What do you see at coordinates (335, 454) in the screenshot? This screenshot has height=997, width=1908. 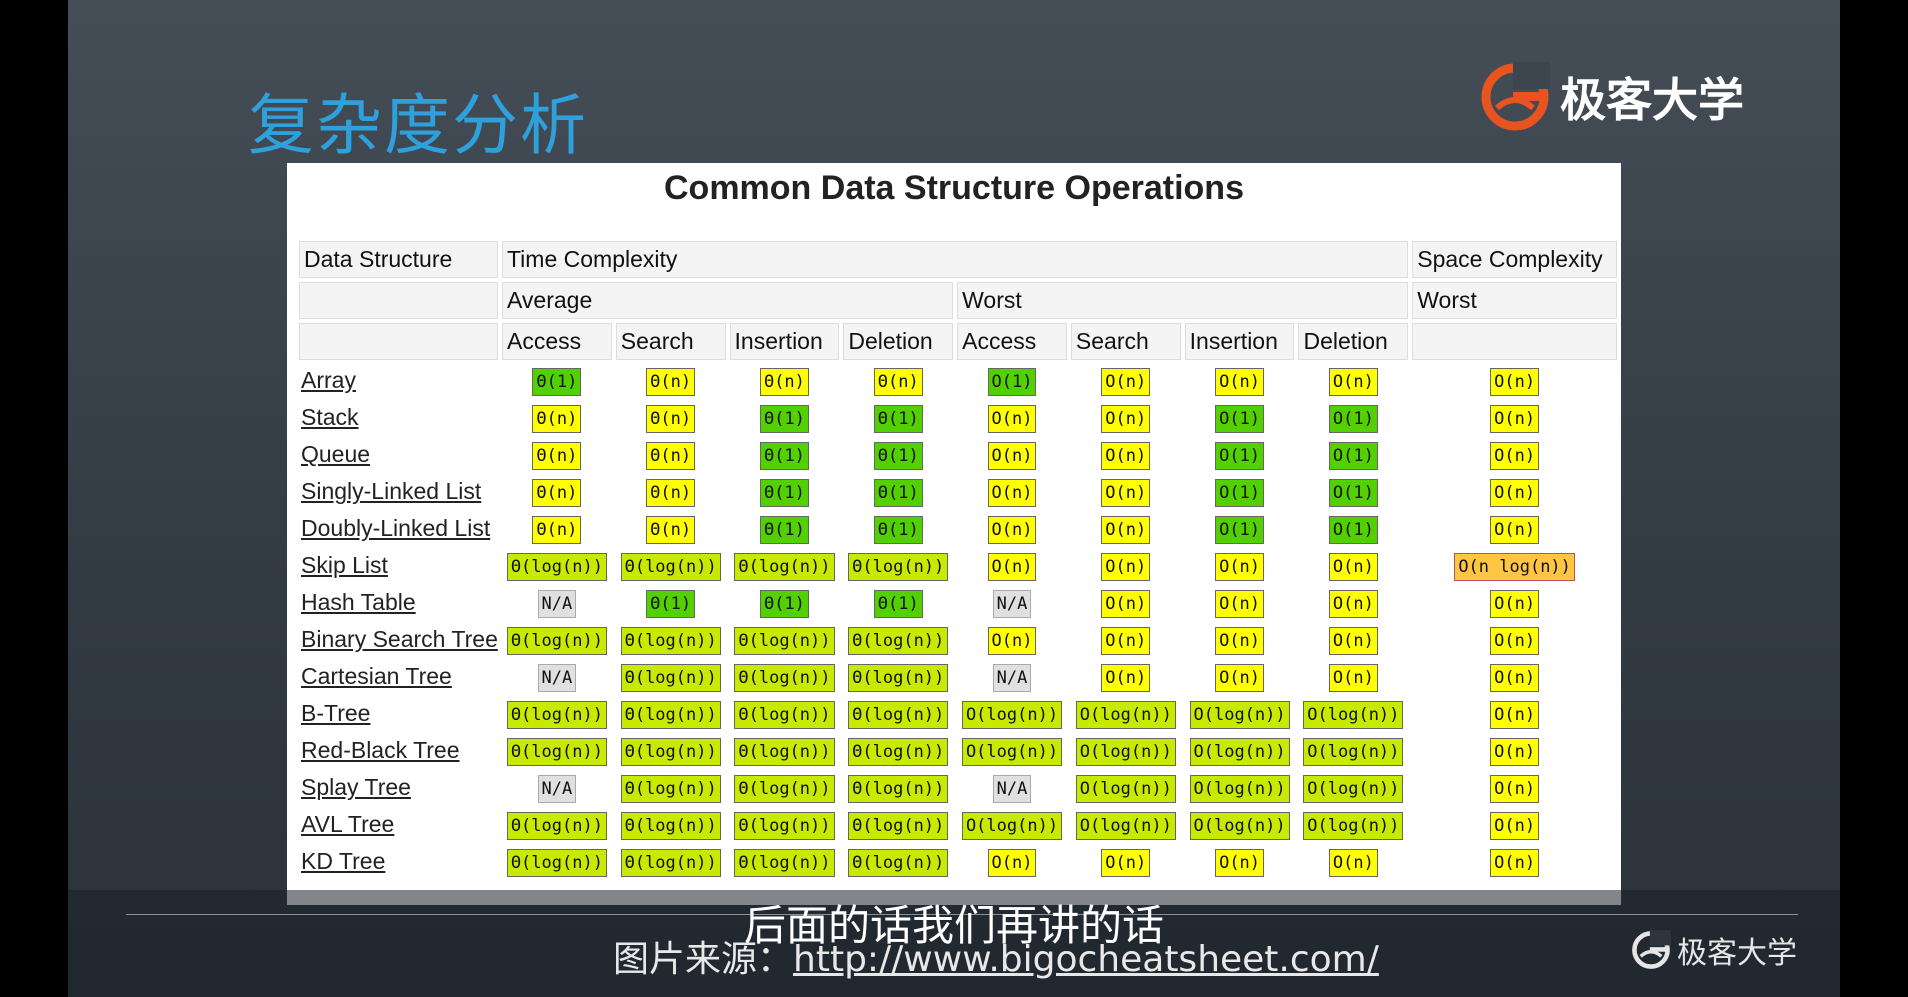 I see `data-structure-link: Queue` at bounding box center [335, 454].